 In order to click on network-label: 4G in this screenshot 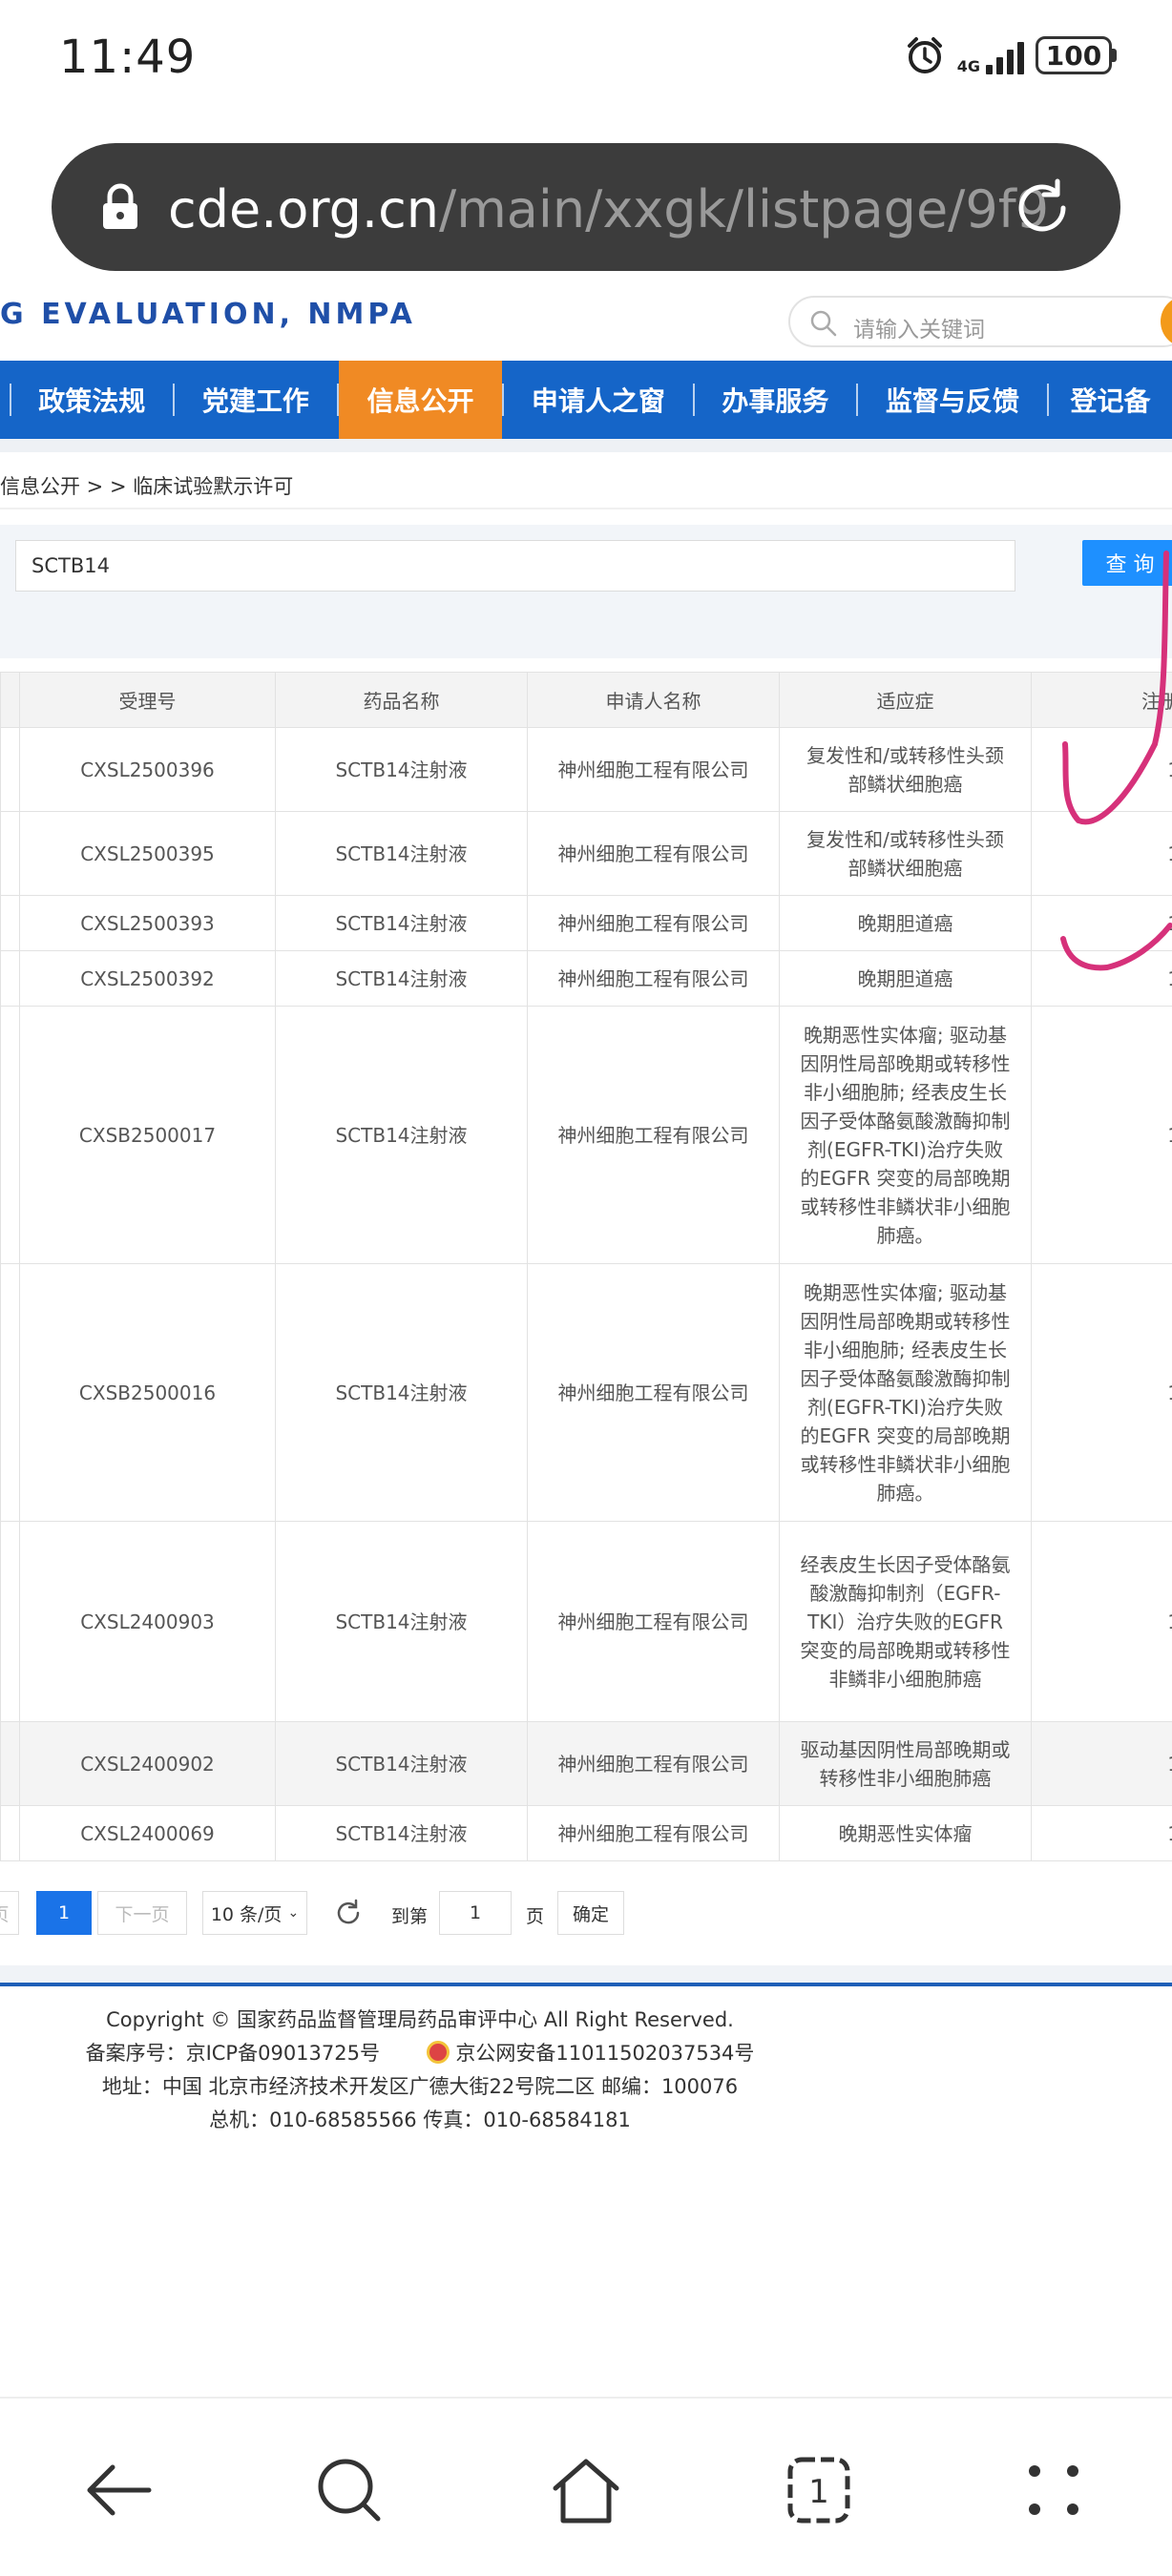, I will do `click(968, 66)`.